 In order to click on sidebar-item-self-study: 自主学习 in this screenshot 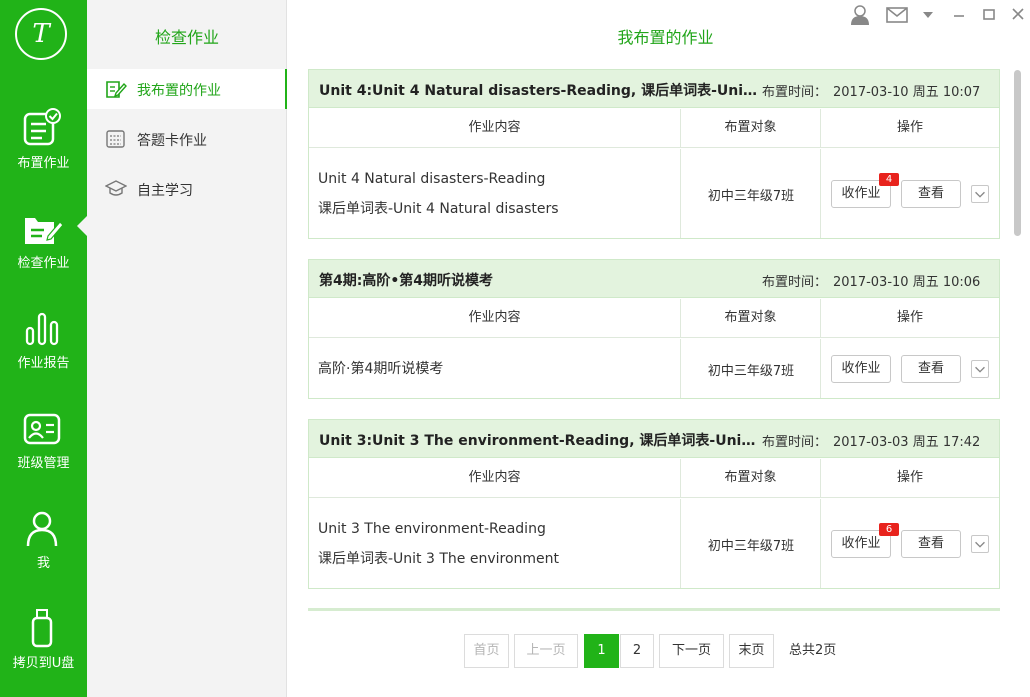, I will do `click(187, 189)`.